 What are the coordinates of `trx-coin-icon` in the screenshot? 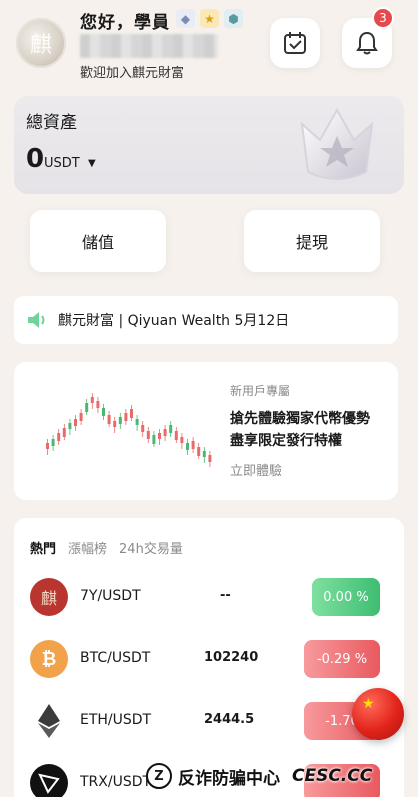 It's located at (49, 780).